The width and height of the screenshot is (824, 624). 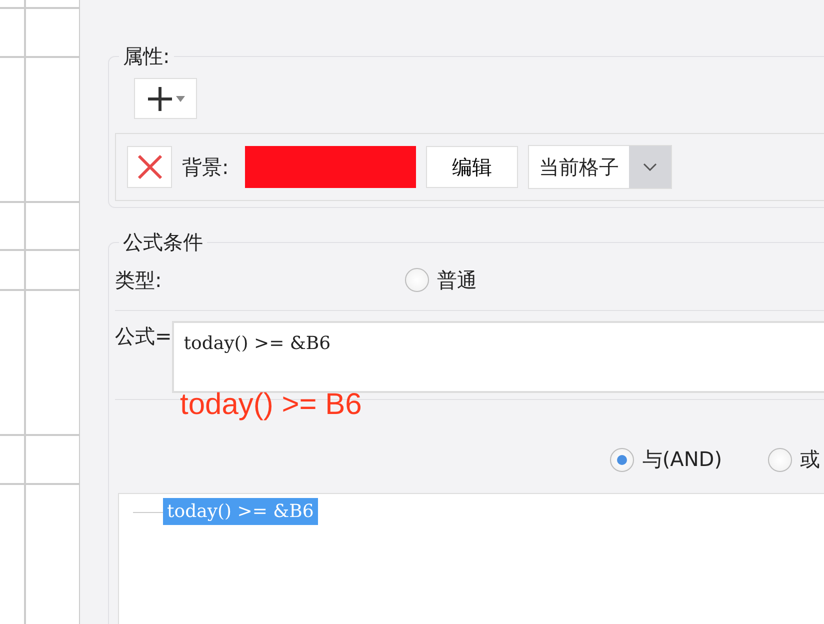 What do you see at coordinates (180, 99) in the screenshot?
I see `caret-icon` at bounding box center [180, 99].